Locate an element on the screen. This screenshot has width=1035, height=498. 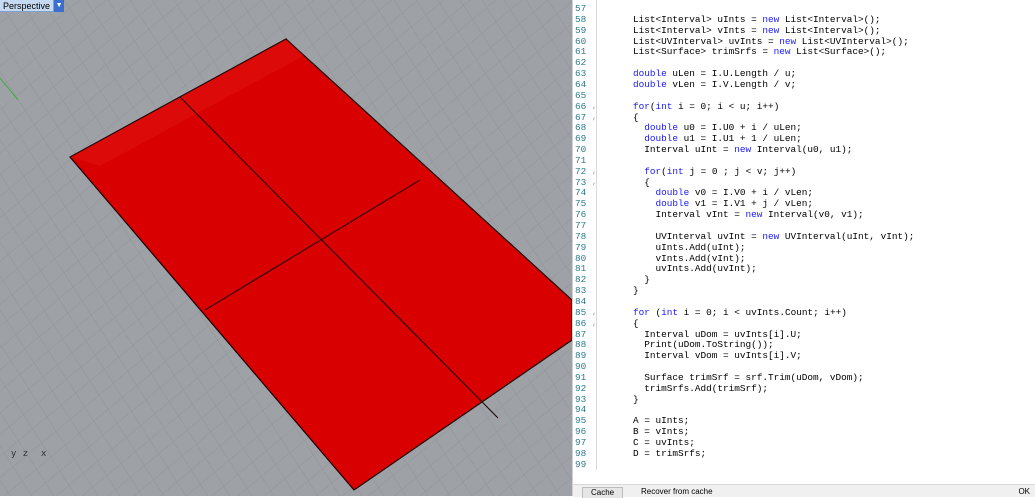
line-number: 73 is located at coordinates (581, 182).